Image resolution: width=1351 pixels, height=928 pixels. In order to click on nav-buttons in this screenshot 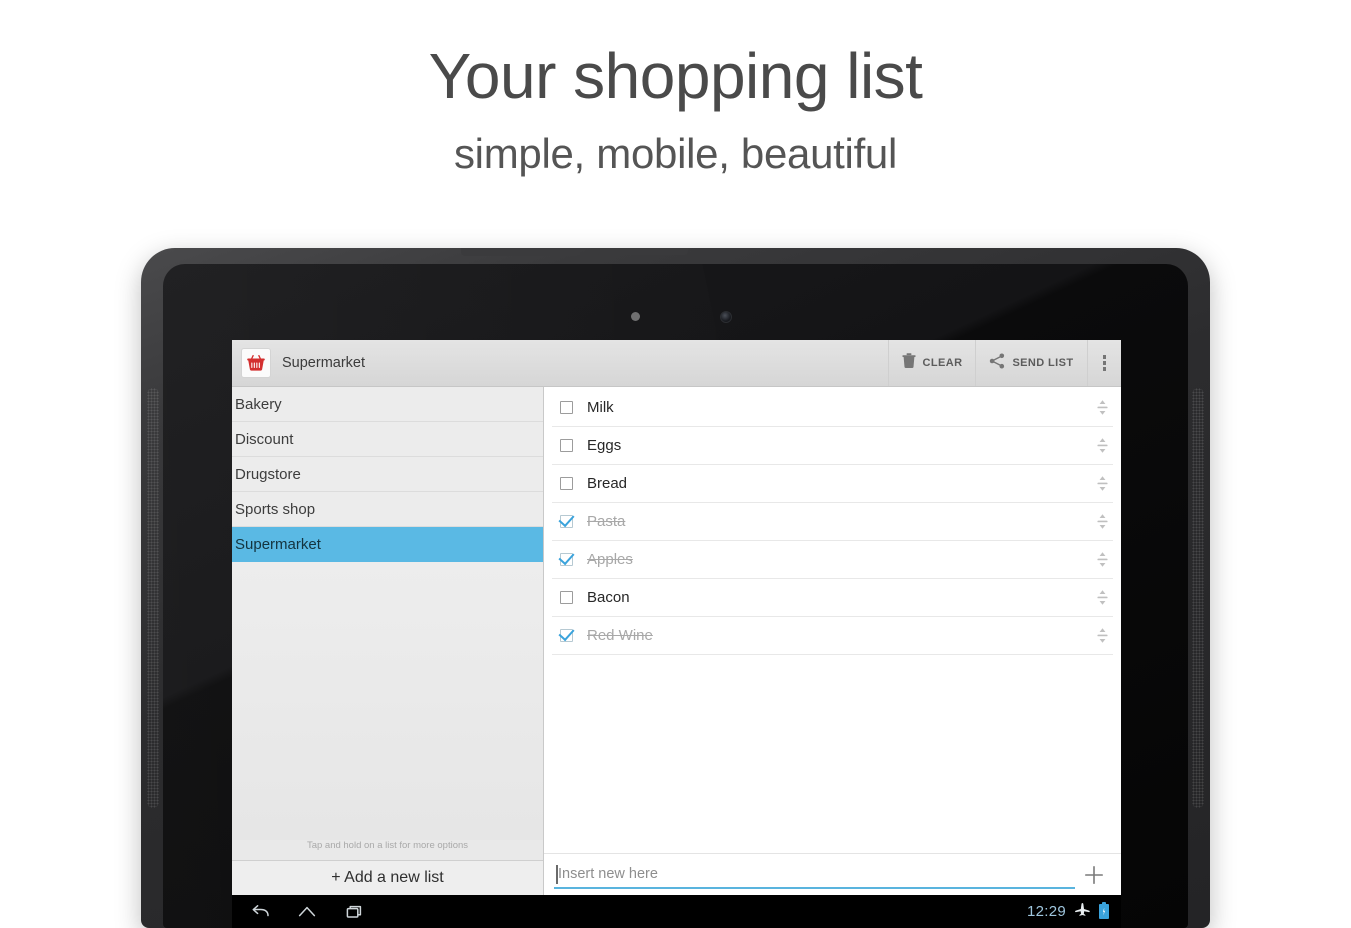, I will do `click(307, 912)`.